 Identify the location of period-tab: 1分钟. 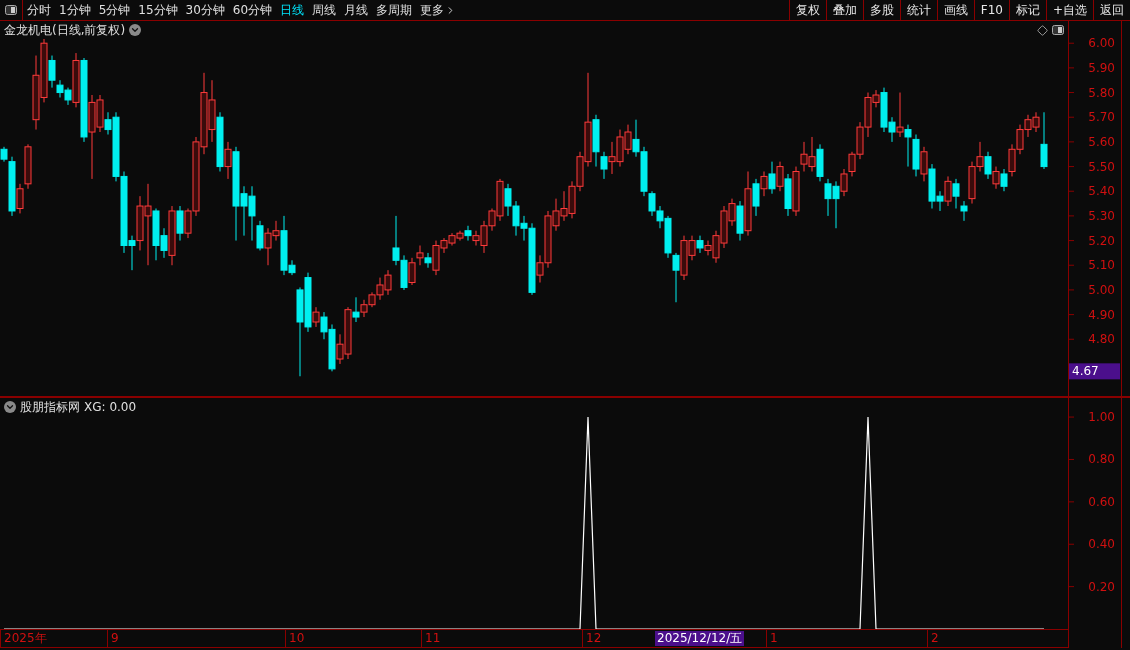
(75, 10).